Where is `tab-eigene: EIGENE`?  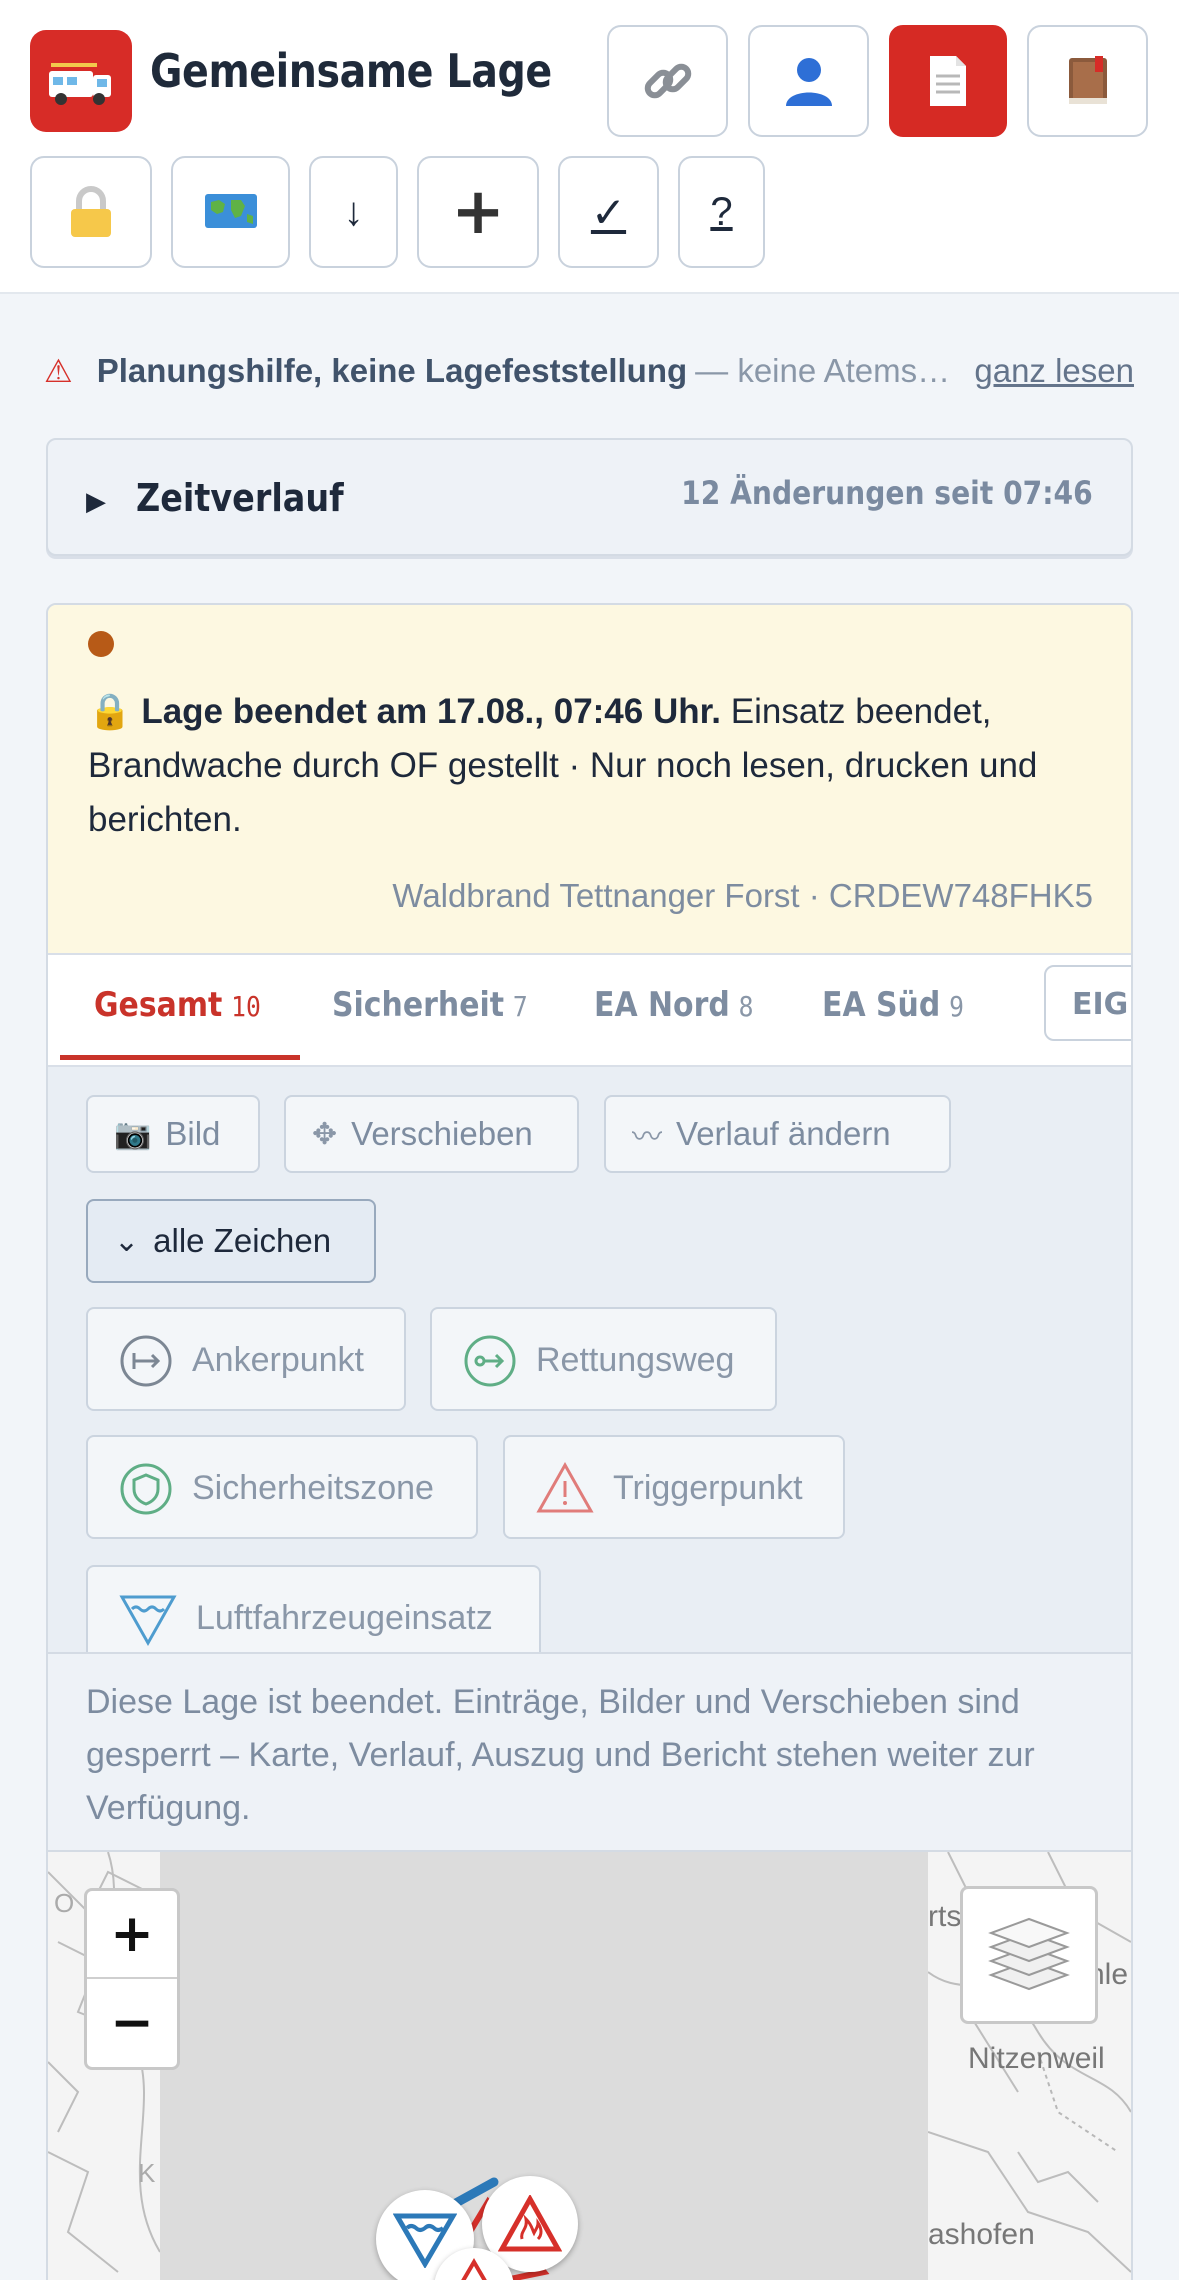
tab-eigene: EIGENE is located at coordinates (1087, 1003).